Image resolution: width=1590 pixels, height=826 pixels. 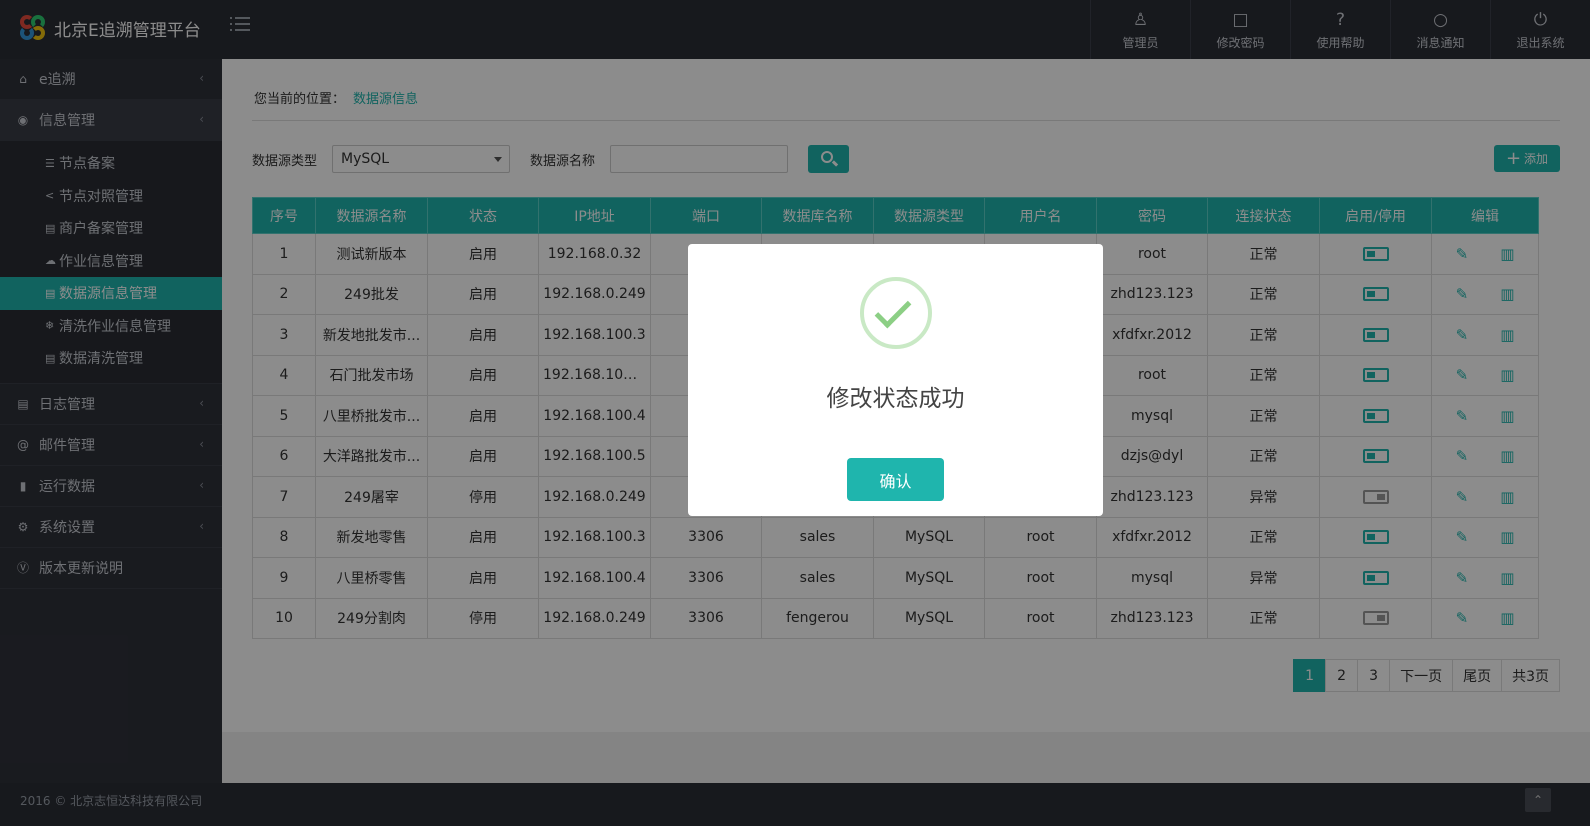 I want to click on success-dialog: 修改状态成功 确认, so click(x=895, y=380).